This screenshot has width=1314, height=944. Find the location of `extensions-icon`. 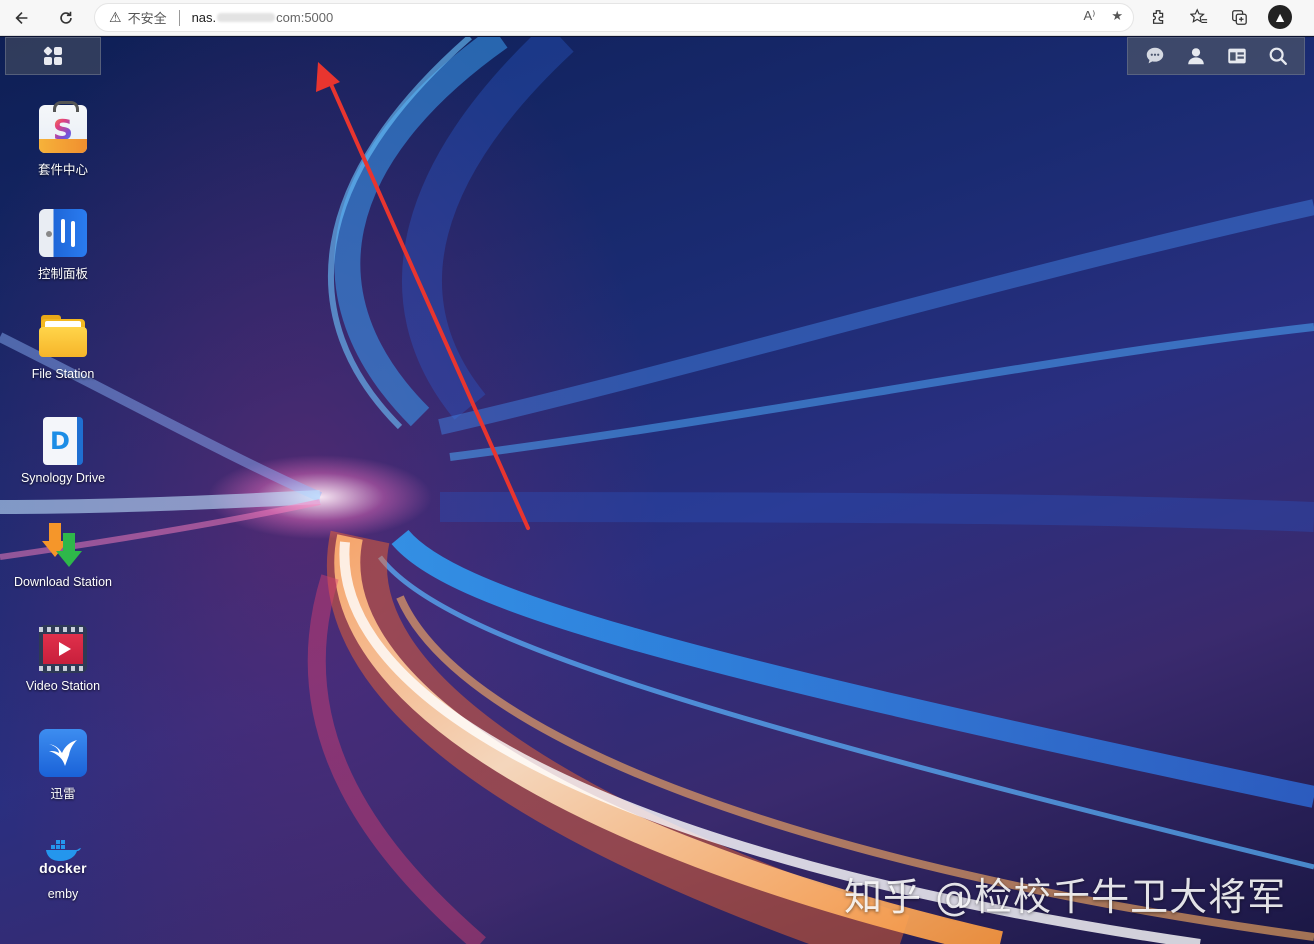

extensions-icon is located at coordinates (1159, 17).